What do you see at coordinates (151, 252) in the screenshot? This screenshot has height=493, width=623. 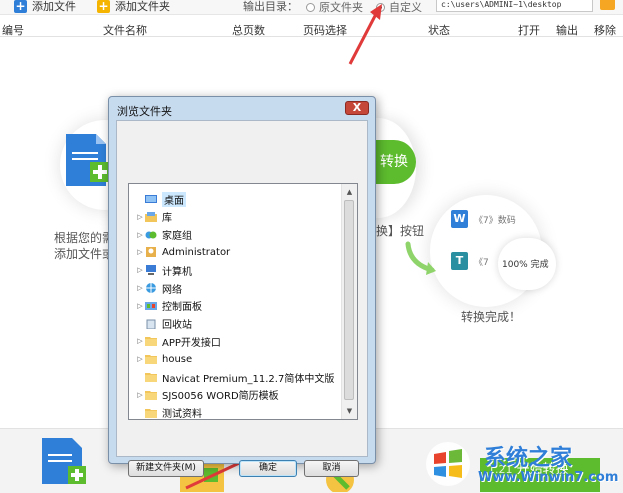 I see `user-icon` at bounding box center [151, 252].